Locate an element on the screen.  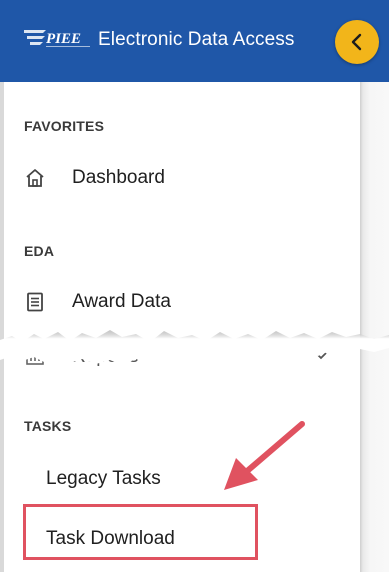
app-header: PIEE Electronic Data Access is located at coordinates (194, 41).